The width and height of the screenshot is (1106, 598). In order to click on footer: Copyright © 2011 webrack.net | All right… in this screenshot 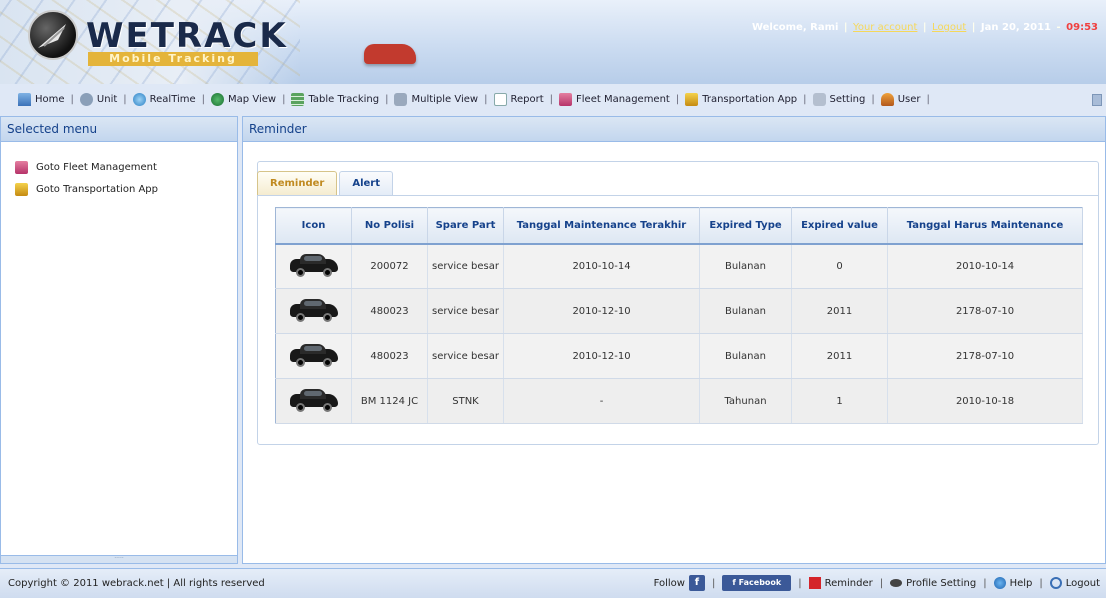, I will do `click(553, 583)`.